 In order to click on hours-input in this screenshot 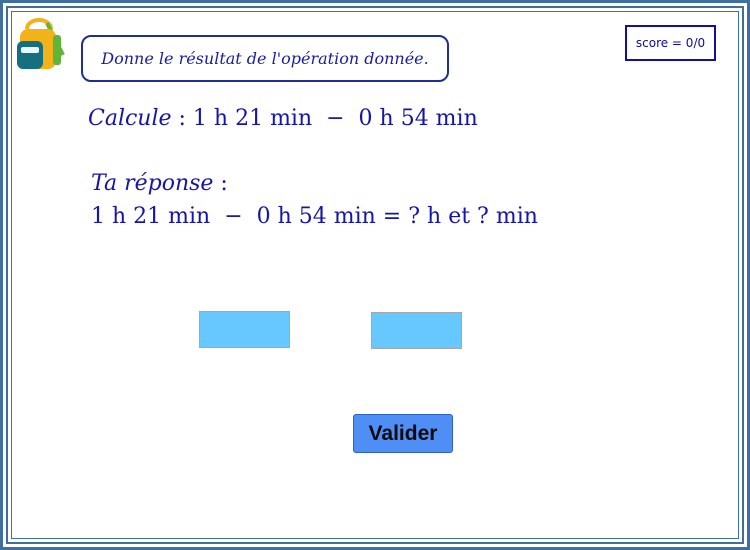, I will do `click(244, 329)`.